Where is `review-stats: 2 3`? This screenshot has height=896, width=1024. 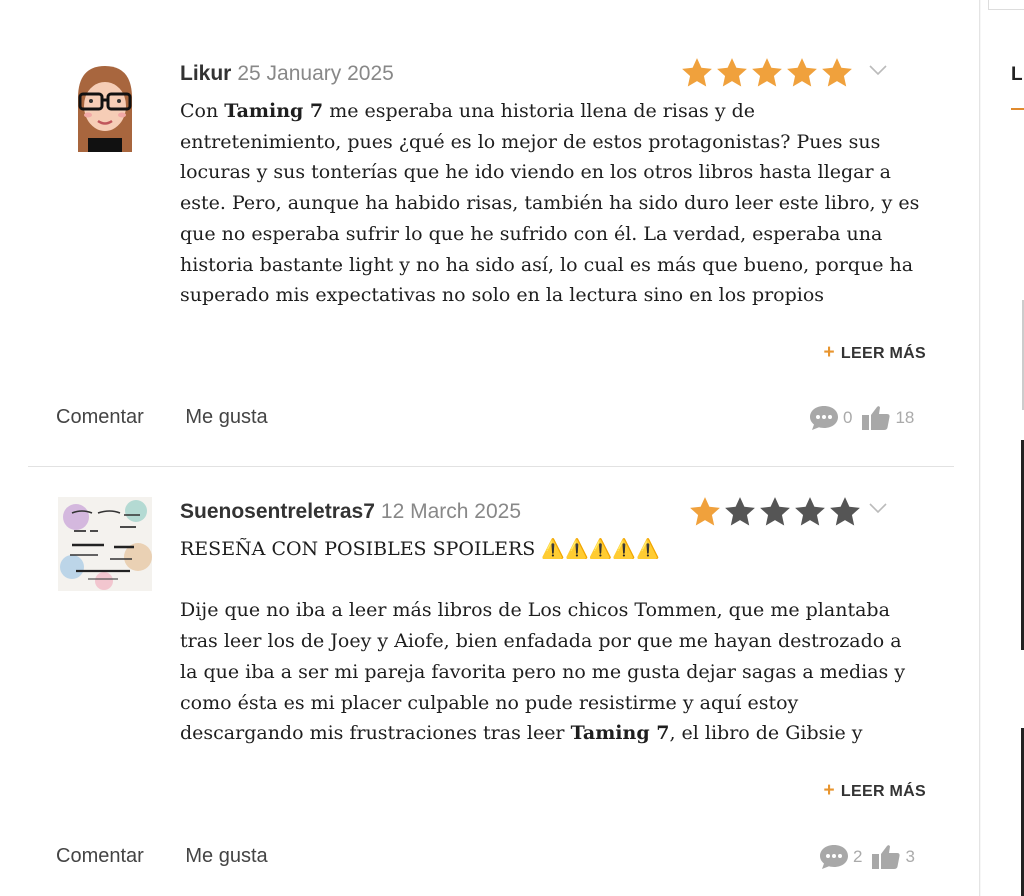
review-stats: 2 3 is located at coordinates (870, 857).